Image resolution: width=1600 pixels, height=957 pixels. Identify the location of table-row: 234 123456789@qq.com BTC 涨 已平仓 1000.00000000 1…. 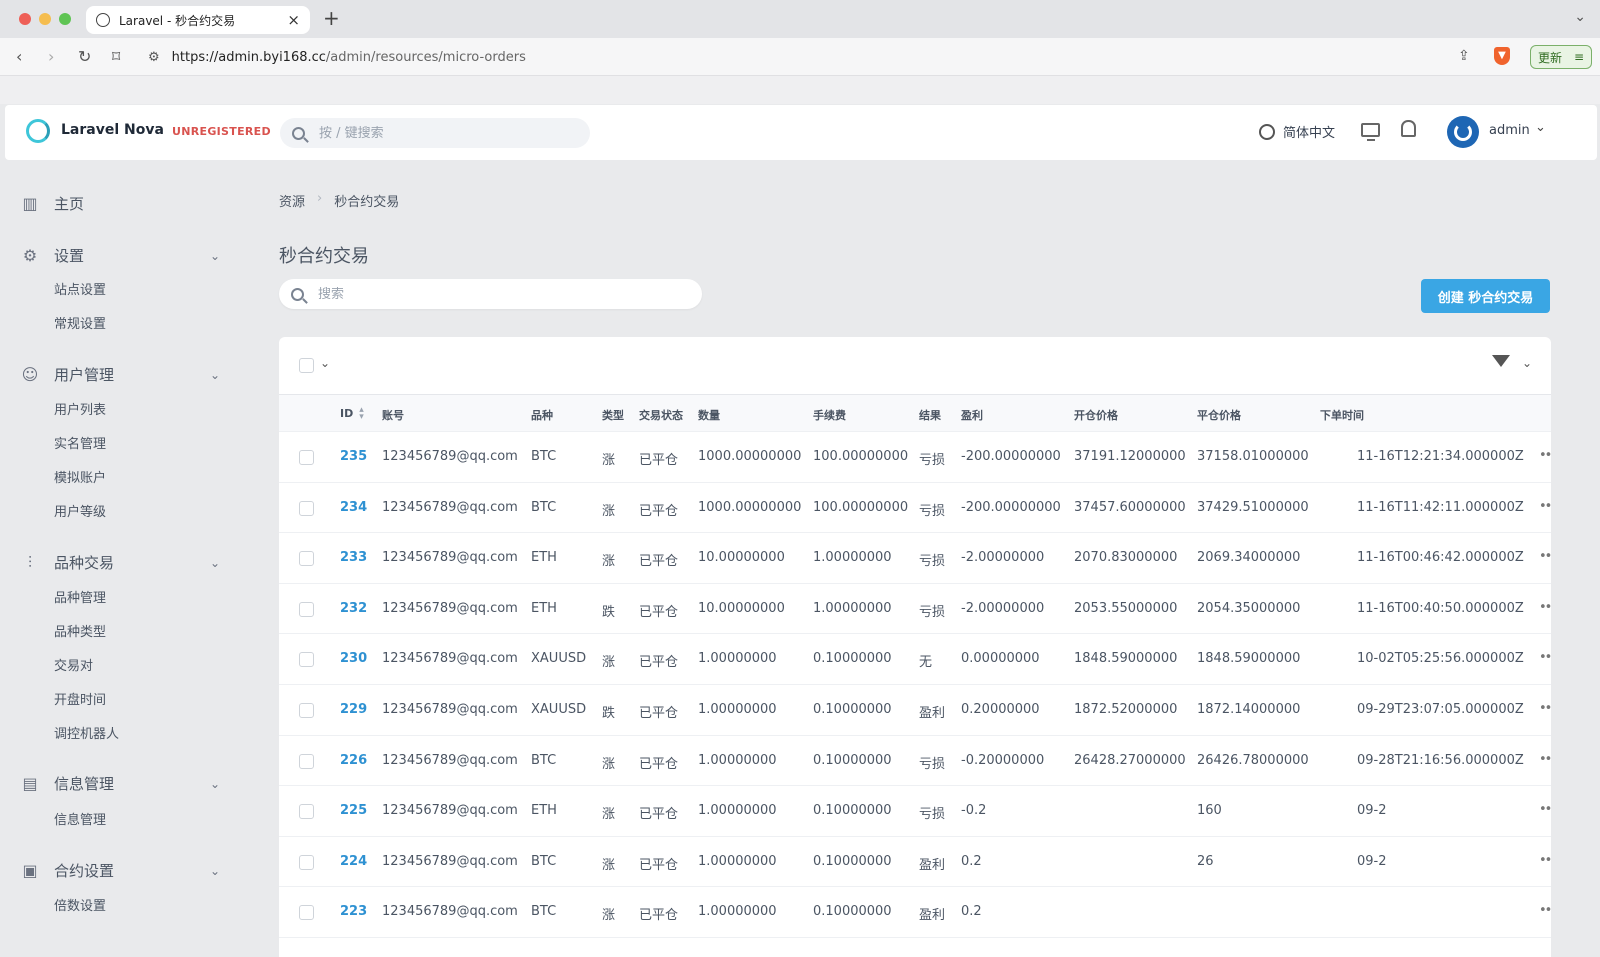
(915, 508).